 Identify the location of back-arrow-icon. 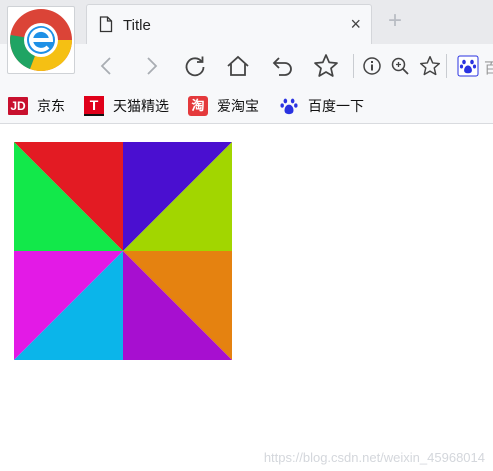
(107, 66).